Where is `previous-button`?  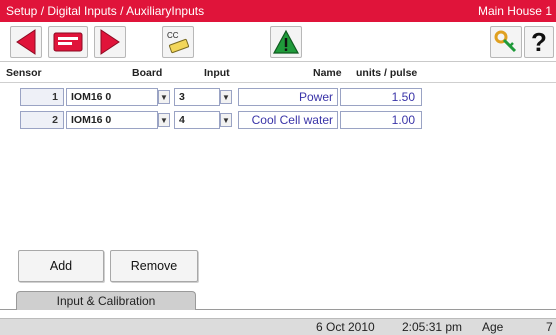
previous-button is located at coordinates (26, 42).